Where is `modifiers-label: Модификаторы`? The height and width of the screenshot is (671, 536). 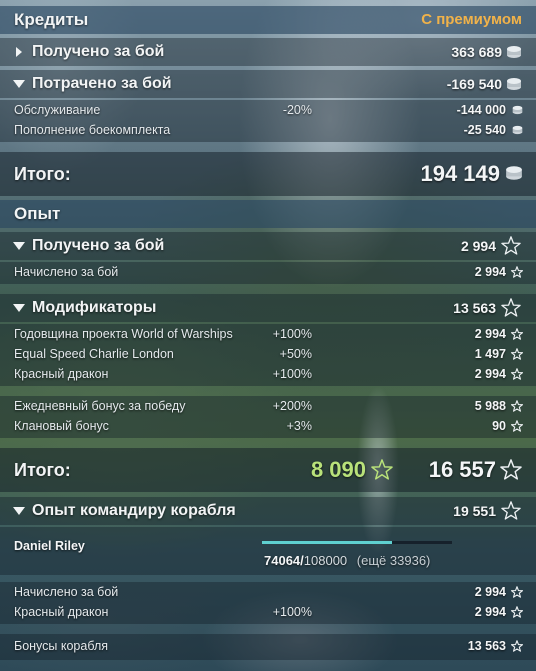 modifiers-label: Модификаторы is located at coordinates (94, 307).